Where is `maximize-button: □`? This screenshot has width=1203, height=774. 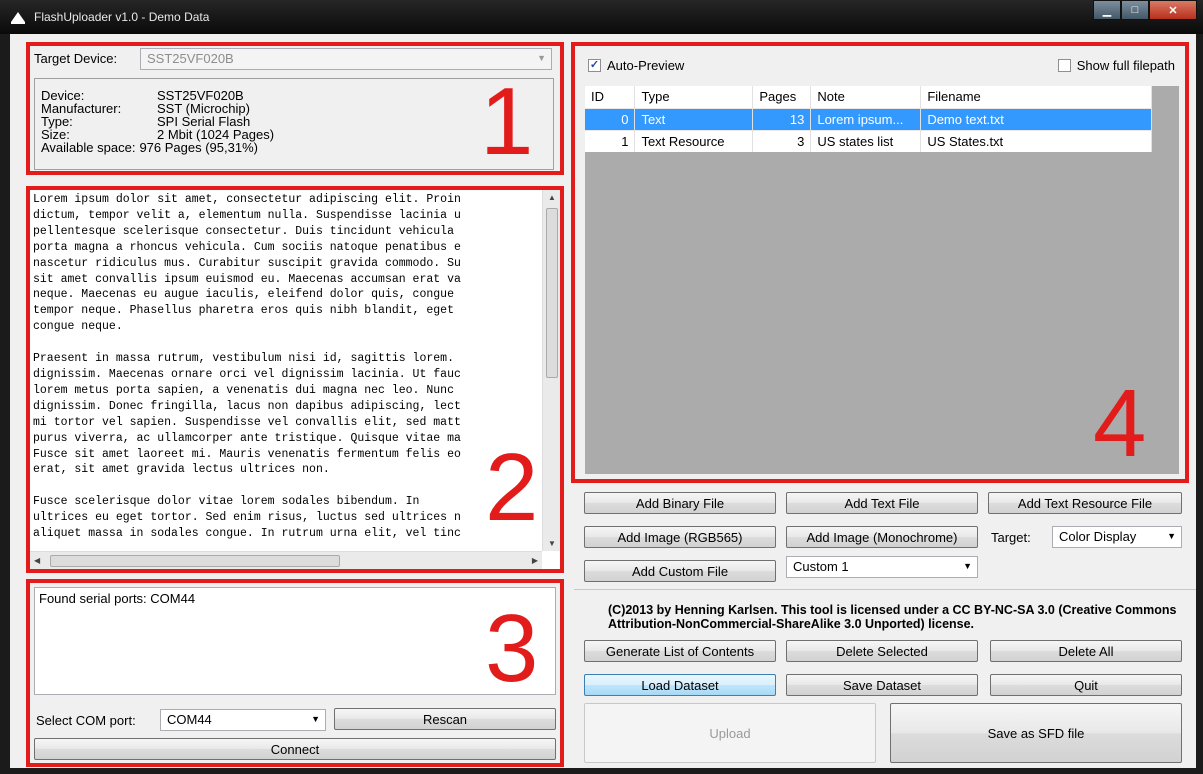 maximize-button: □ is located at coordinates (1135, 10).